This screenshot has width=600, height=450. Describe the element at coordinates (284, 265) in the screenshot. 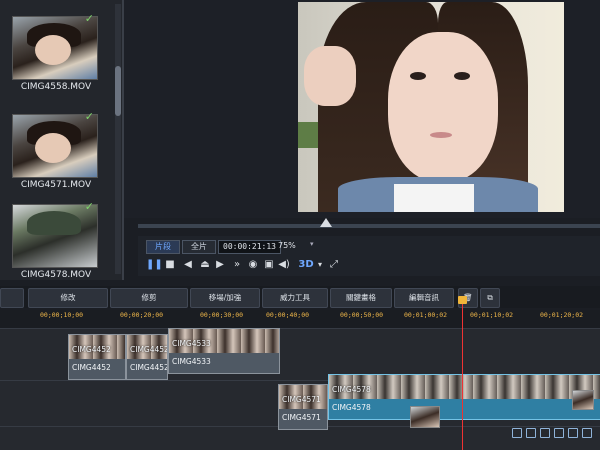

I see `volume-icon: ◀)` at that location.